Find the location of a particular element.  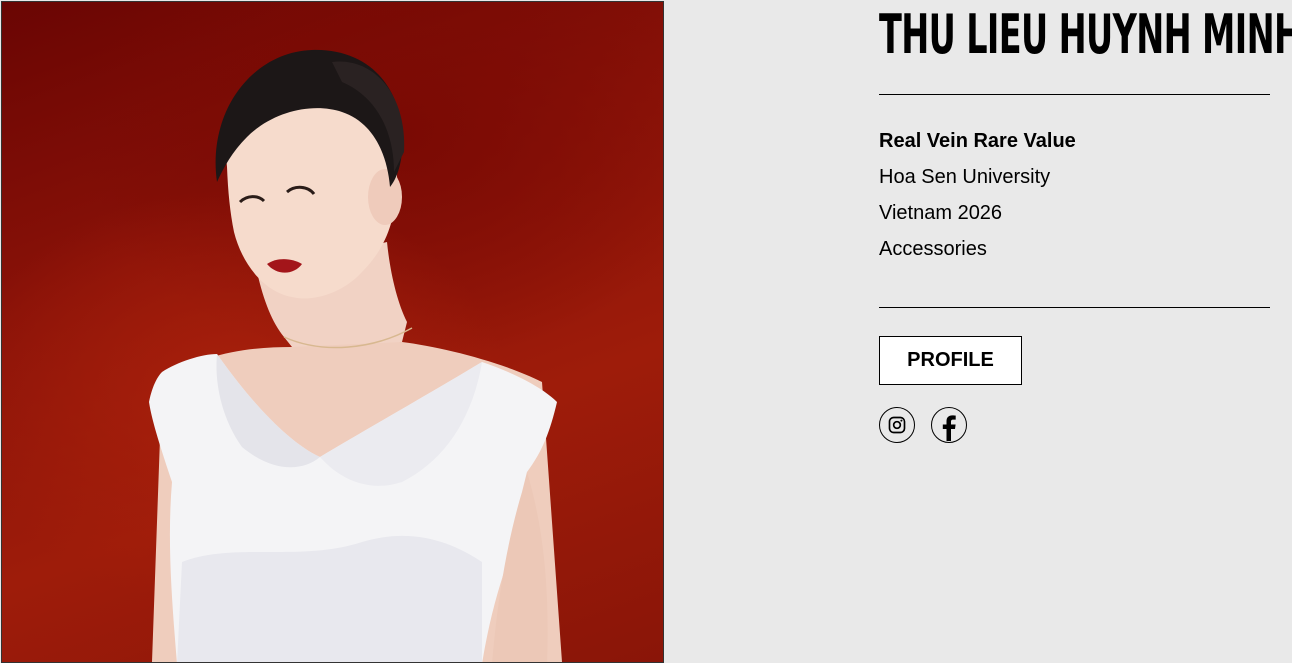

instagram-link is located at coordinates (897, 425).